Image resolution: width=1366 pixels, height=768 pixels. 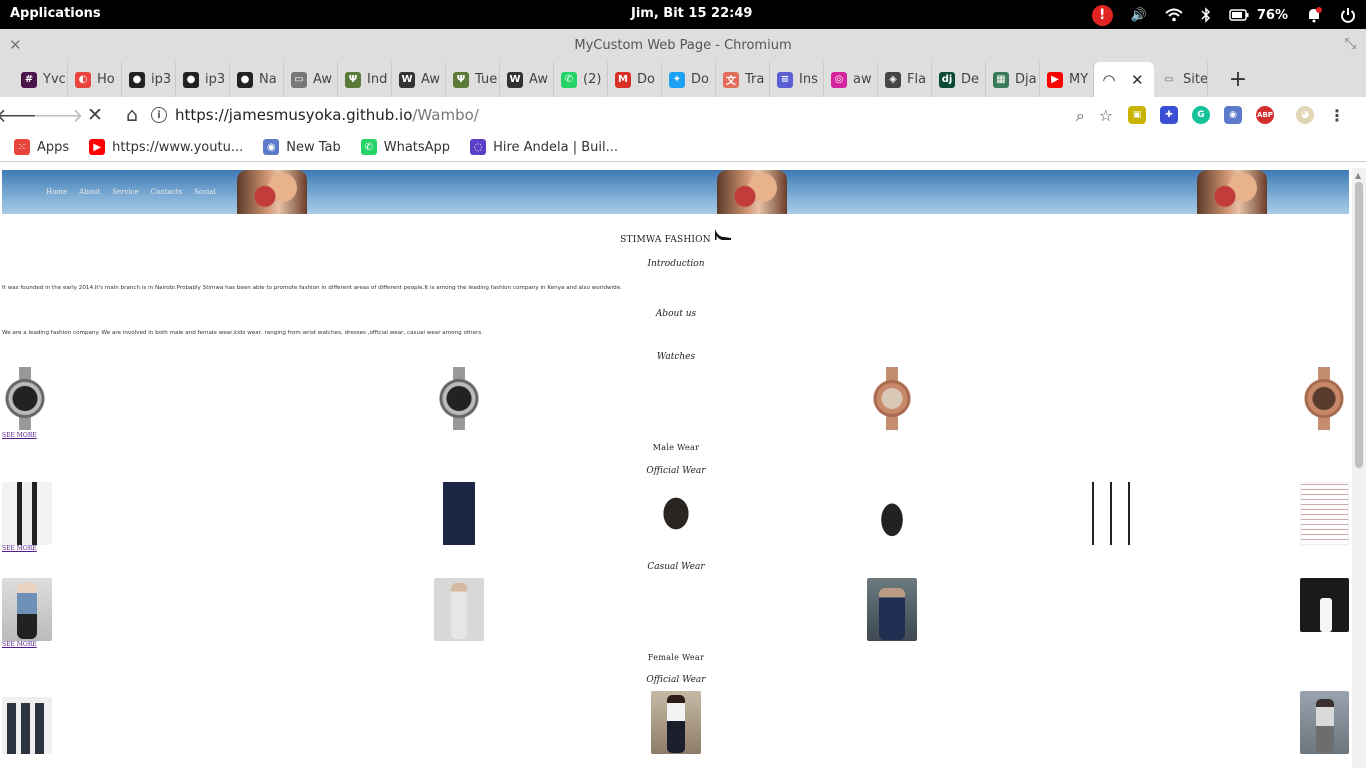 I want to click on bookmark-item: ✆ WhatsApp, so click(x=405, y=147).